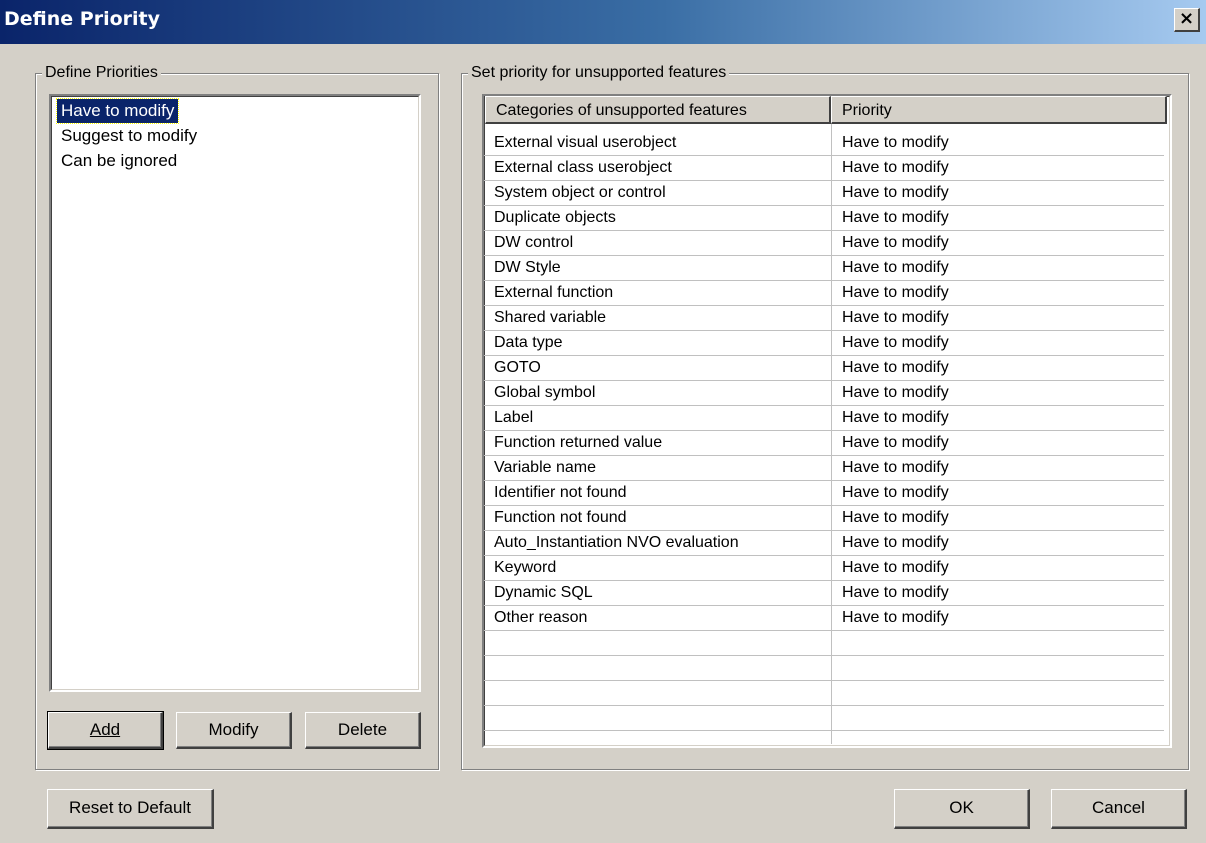 The image size is (1206, 843). Describe the element at coordinates (554, 292) in the screenshot. I see `category-cell: External function` at that location.